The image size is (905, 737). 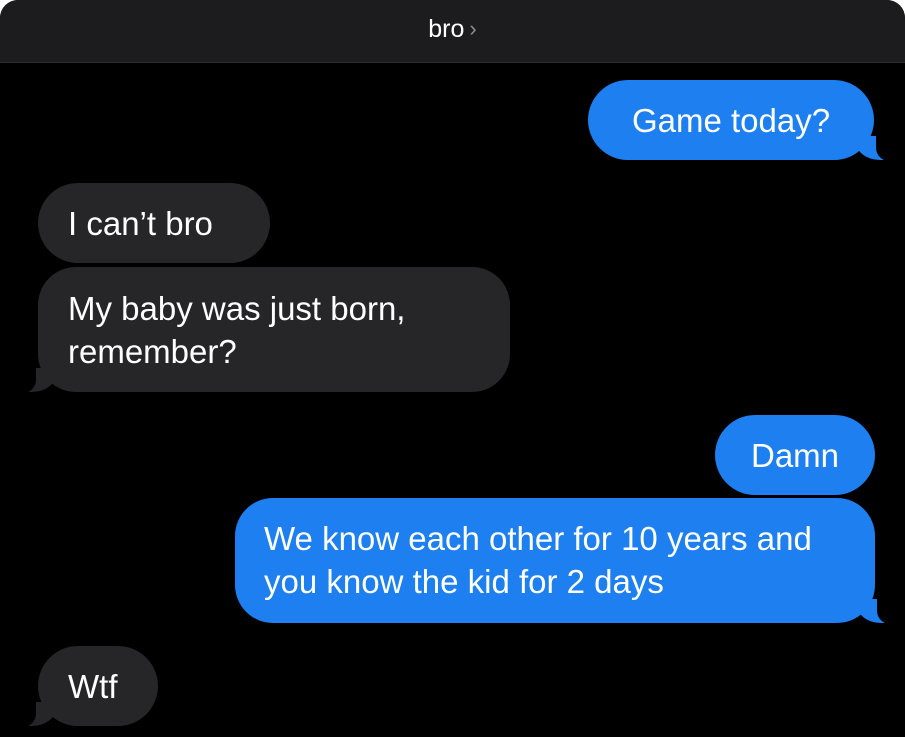 I want to click on chevron-right-icon: ›, so click(x=473, y=28).